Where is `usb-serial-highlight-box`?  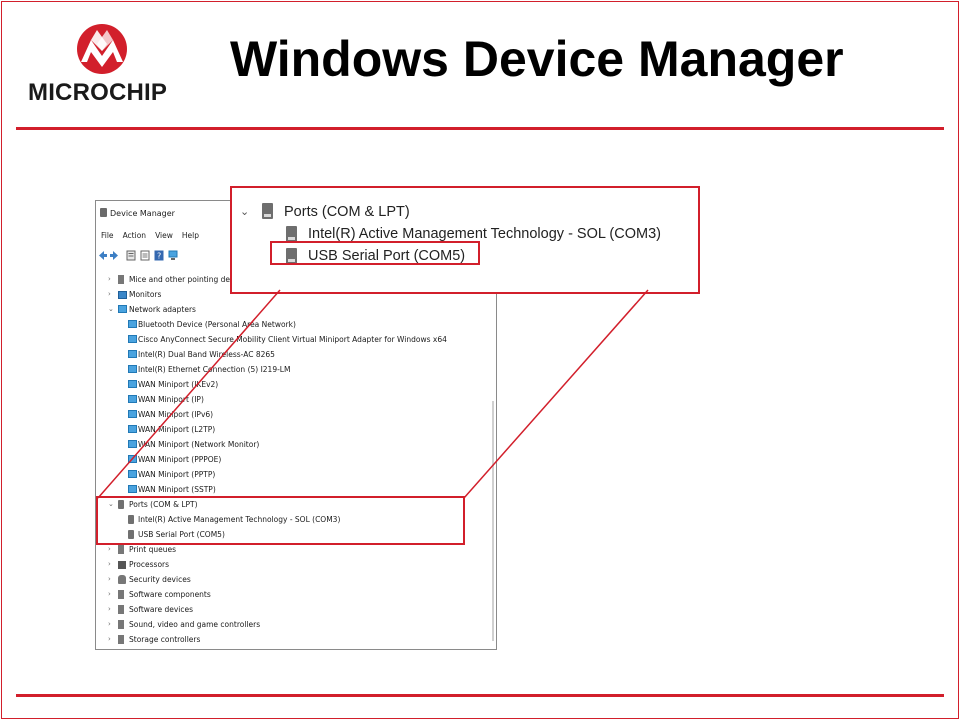 usb-serial-highlight-box is located at coordinates (375, 253).